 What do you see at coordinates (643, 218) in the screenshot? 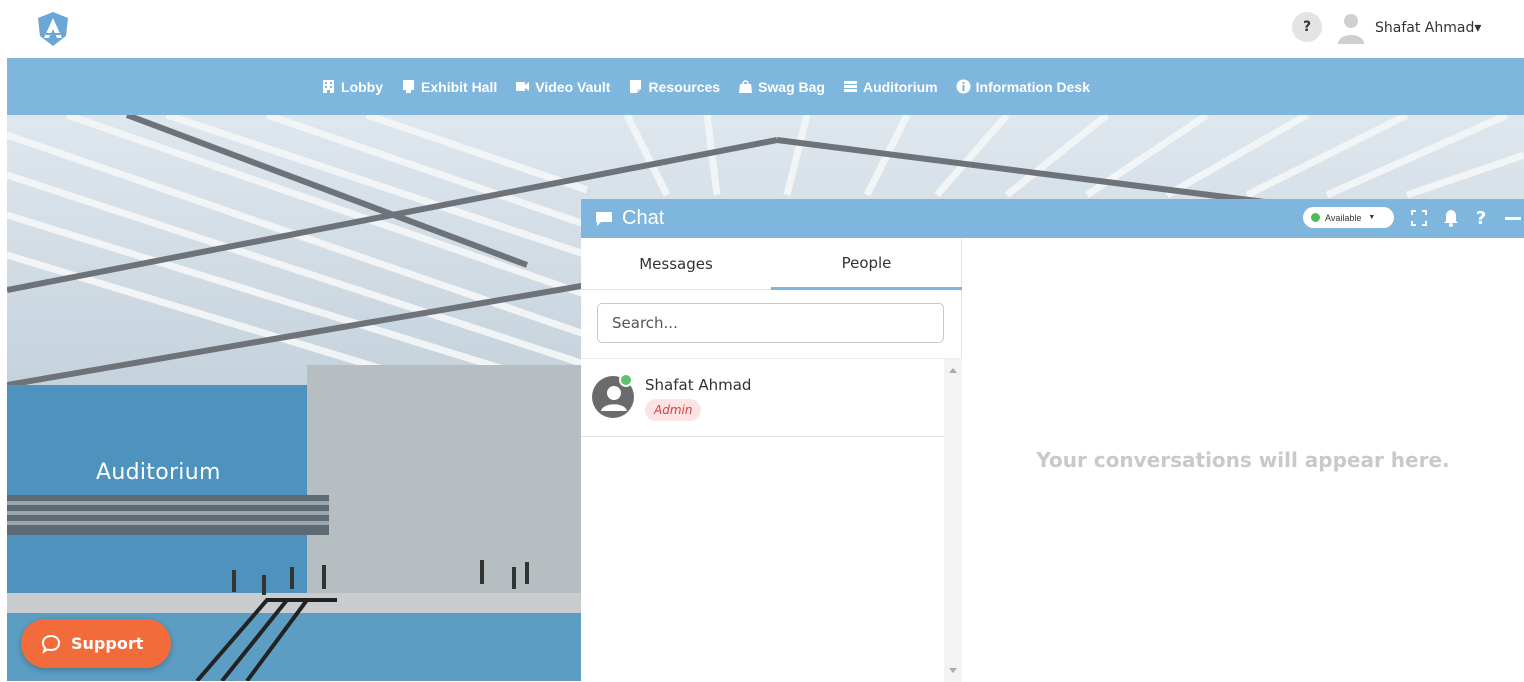
I see `chat-title: Chat` at bounding box center [643, 218].